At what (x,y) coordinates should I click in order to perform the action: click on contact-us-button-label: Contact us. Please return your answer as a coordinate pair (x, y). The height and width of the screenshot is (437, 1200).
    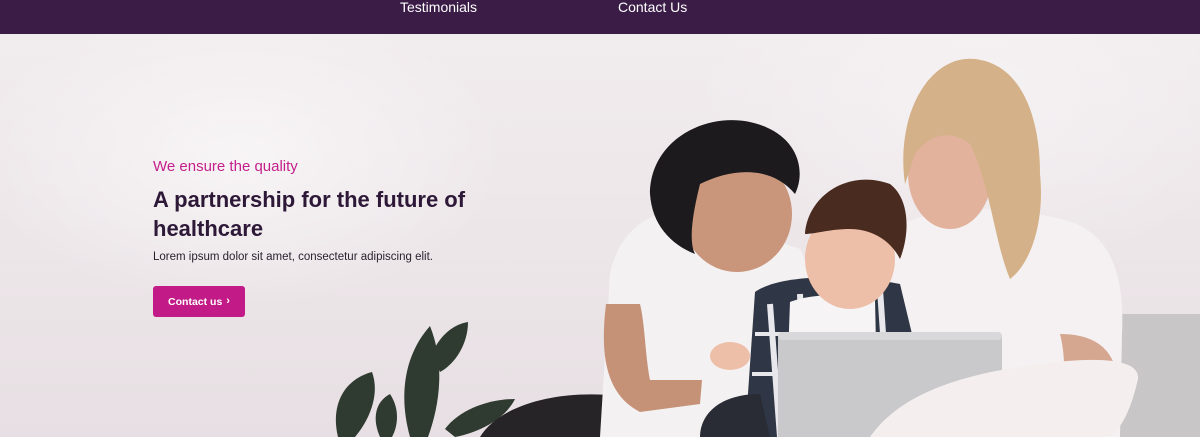
    Looking at the image, I should click on (195, 301).